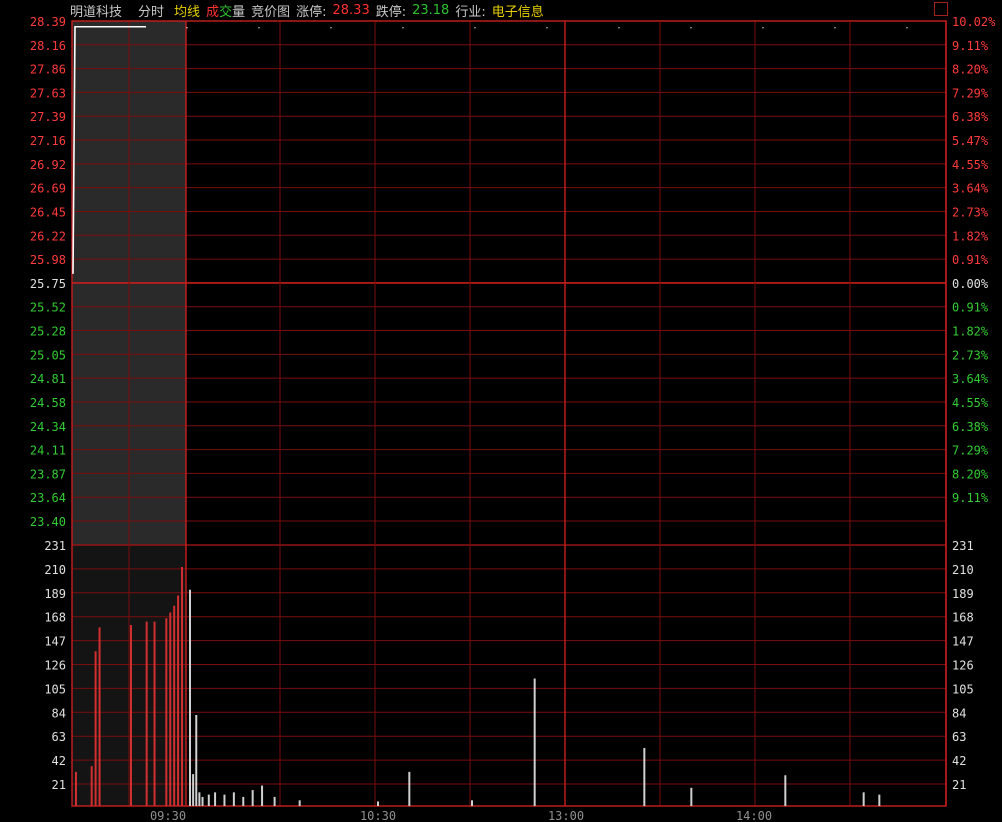 The image size is (1002, 822). I want to click on volume-tick-label-right: 21, so click(959, 785).